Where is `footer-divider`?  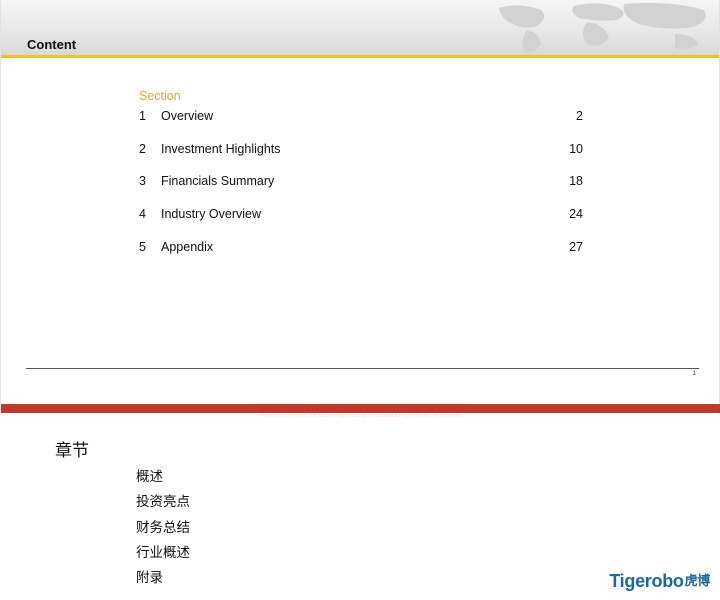 footer-divider is located at coordinates (362, 368).